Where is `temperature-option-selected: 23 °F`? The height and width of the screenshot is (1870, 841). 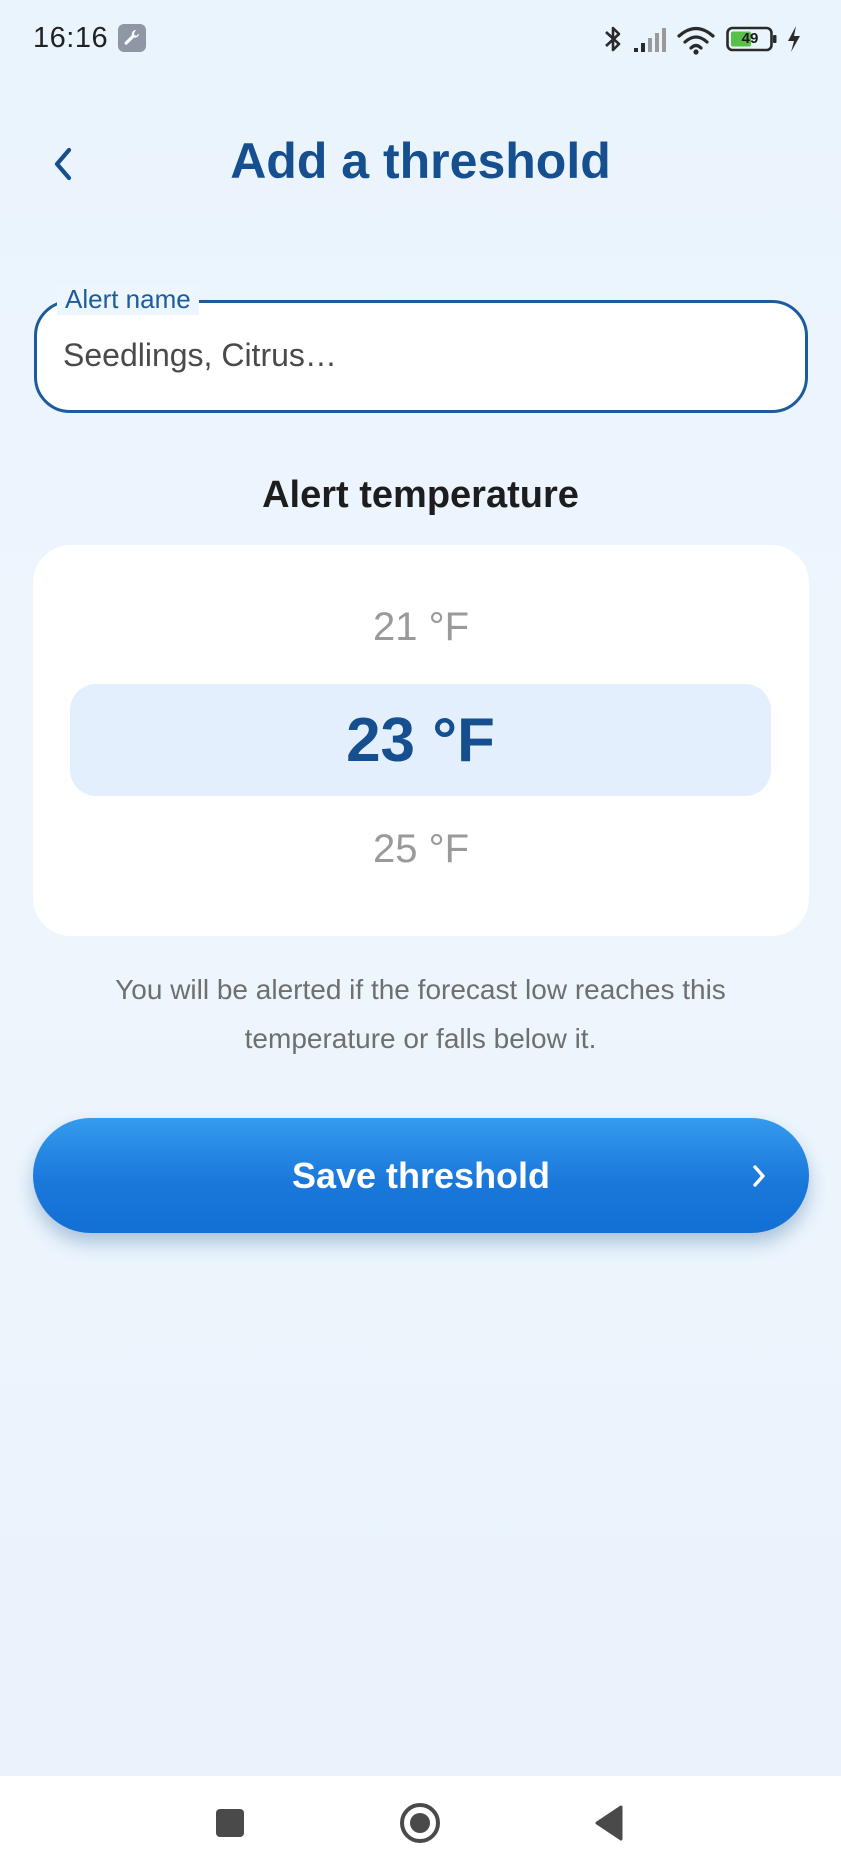
temperature-option-selected: 23 °F is located at coordinates (420, 740).